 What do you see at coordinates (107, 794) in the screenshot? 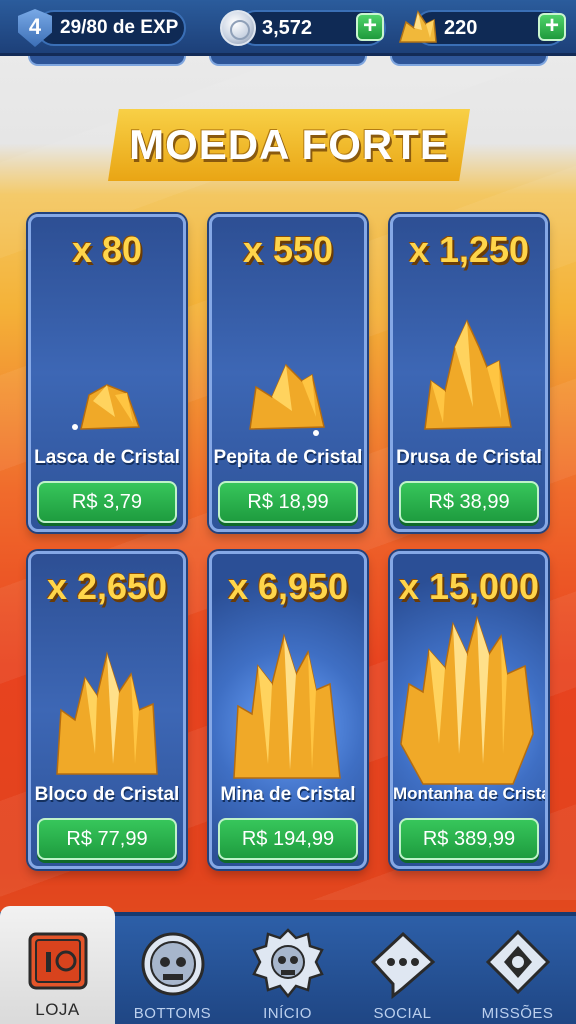
I see `product-name: Bloco de Cristal` at bounding box center [107, 794].